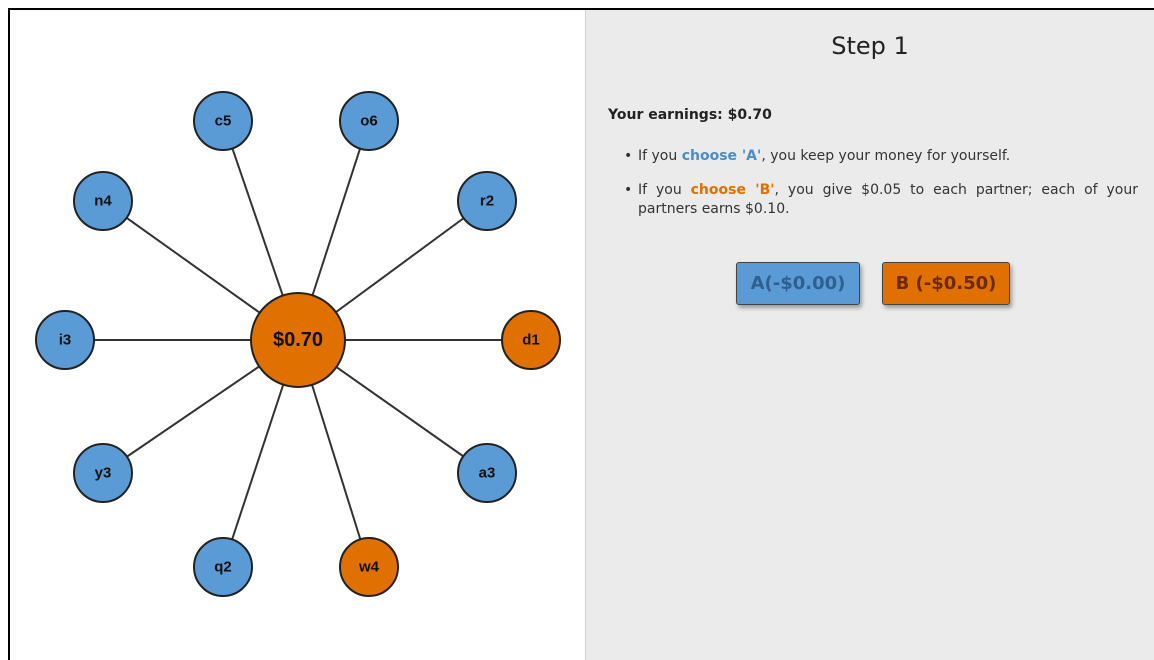 Image resolution: width=1154 pixels, height=660 pixels. What do you see at coordinates (664, 190) in the screenshot?
I see `rule-b-prefix: If you` at bounding box center [664, 190].